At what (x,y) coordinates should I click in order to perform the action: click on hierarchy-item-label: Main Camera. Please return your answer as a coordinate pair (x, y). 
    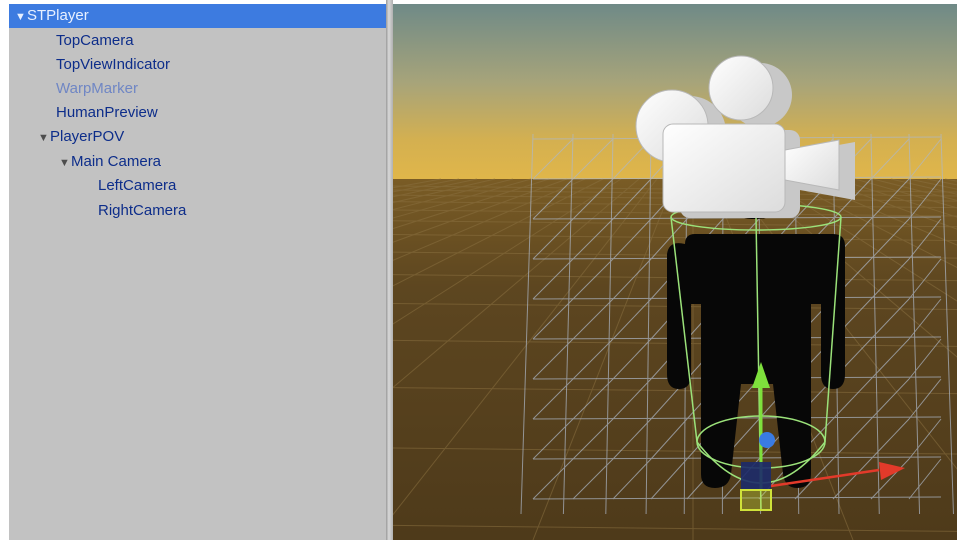
    Looking at the image, I should click on (116, 161).